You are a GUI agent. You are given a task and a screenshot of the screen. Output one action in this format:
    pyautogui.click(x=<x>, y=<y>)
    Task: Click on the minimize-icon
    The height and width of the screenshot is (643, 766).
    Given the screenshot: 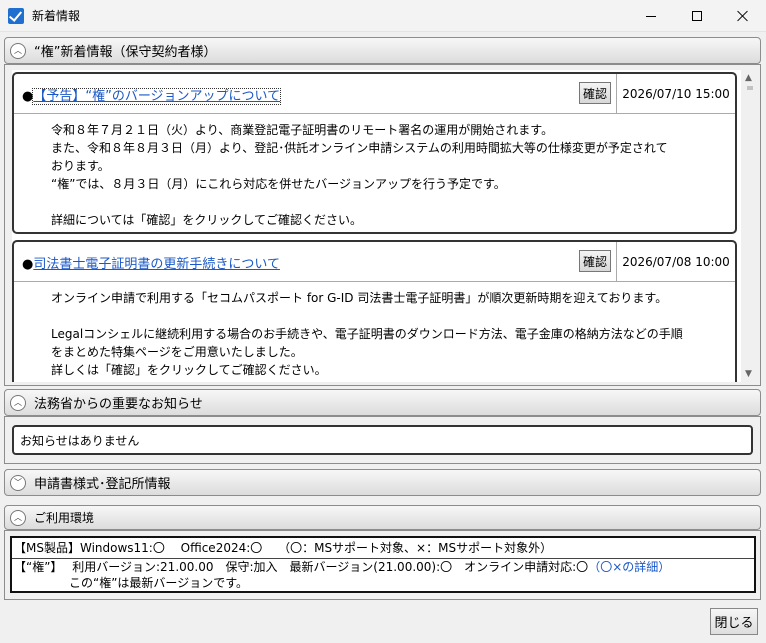 What is the action you would take?
    pyautogui.click(x=651, y=16)
    